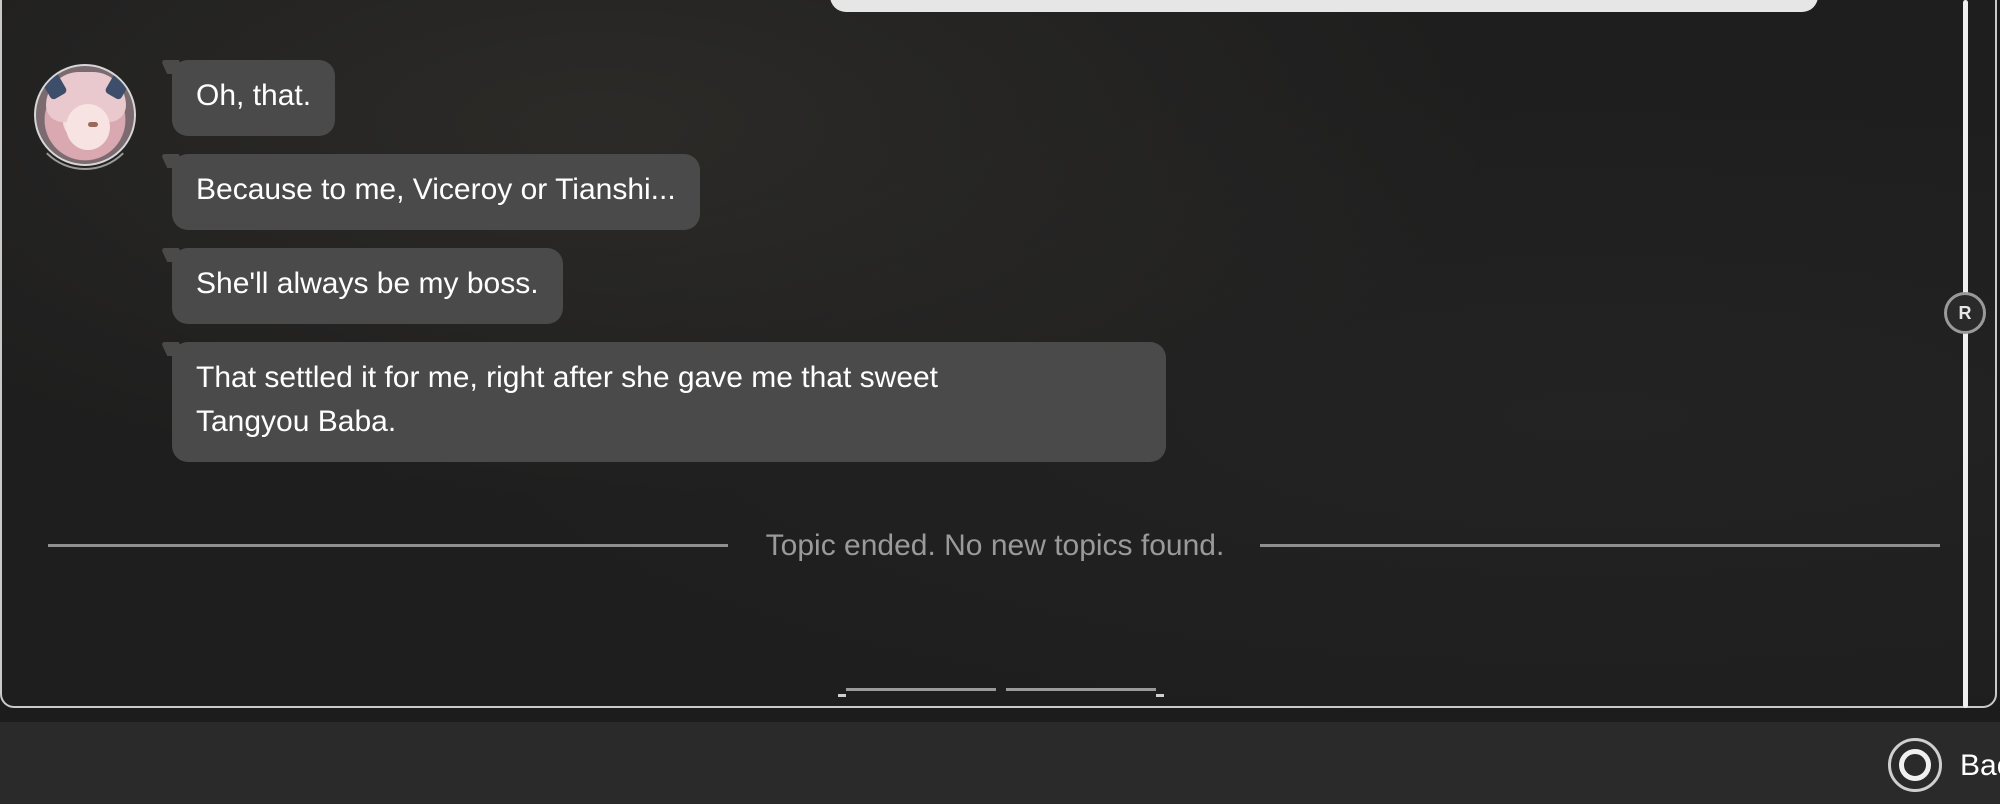  What do you see at coordinates (388, 545) in the screenshot?
I see `divider-left` at bounding box center [388, 545].